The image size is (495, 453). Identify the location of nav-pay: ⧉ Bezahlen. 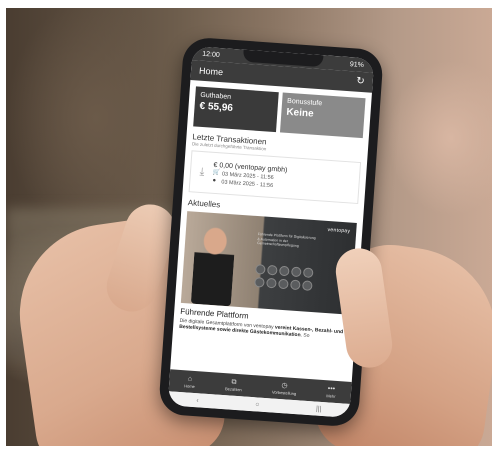
(234, 385).